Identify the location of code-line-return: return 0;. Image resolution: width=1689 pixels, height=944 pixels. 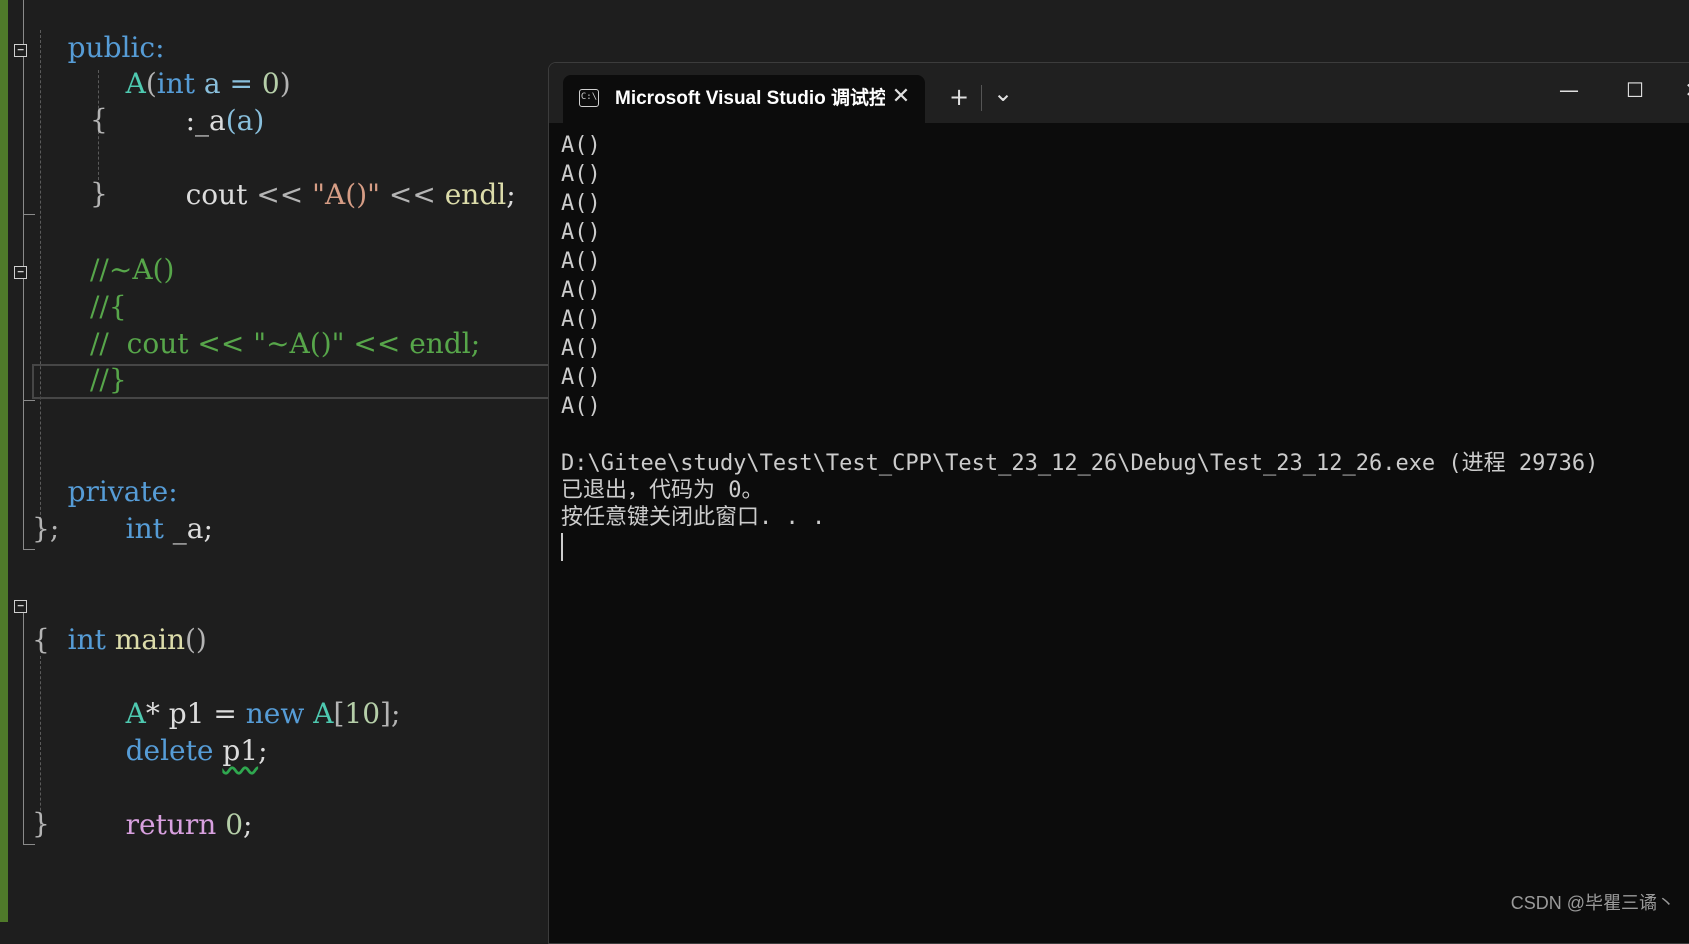
(171, 825).